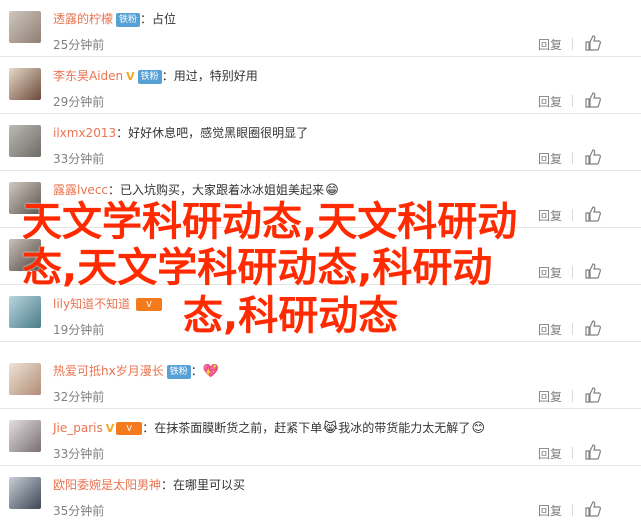  Describe the element at coordinates (222, 190) in the screenshot. I see `comment-text: 已入坑购买，大家跟着冰冰姐姐美起来` at that location.